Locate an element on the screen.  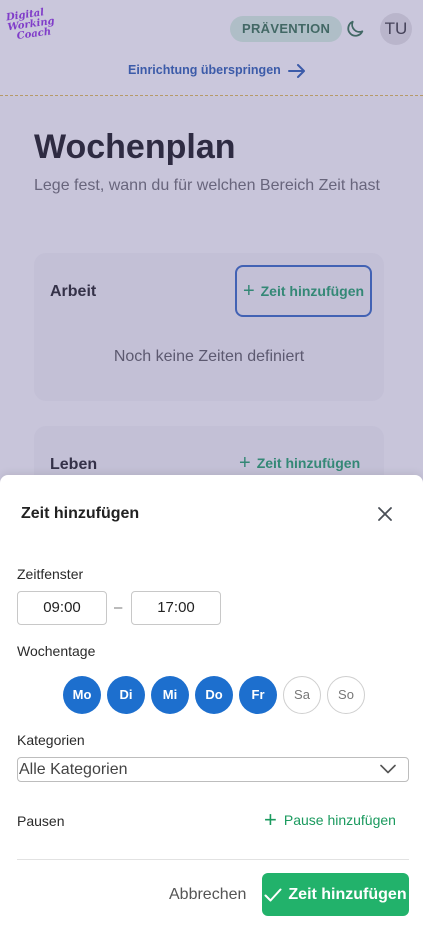
categories-select: Alle Kategorien is located at coordinates (213, 769).